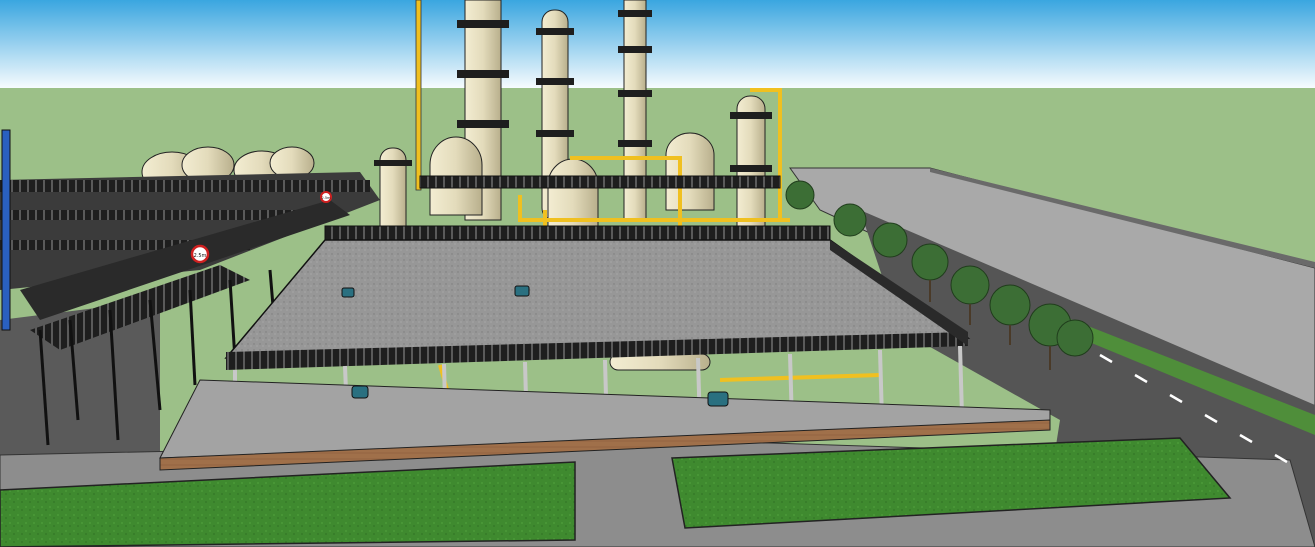 The image size is (1315, 547). I want to click on vent-pipe, so click(418, 95).